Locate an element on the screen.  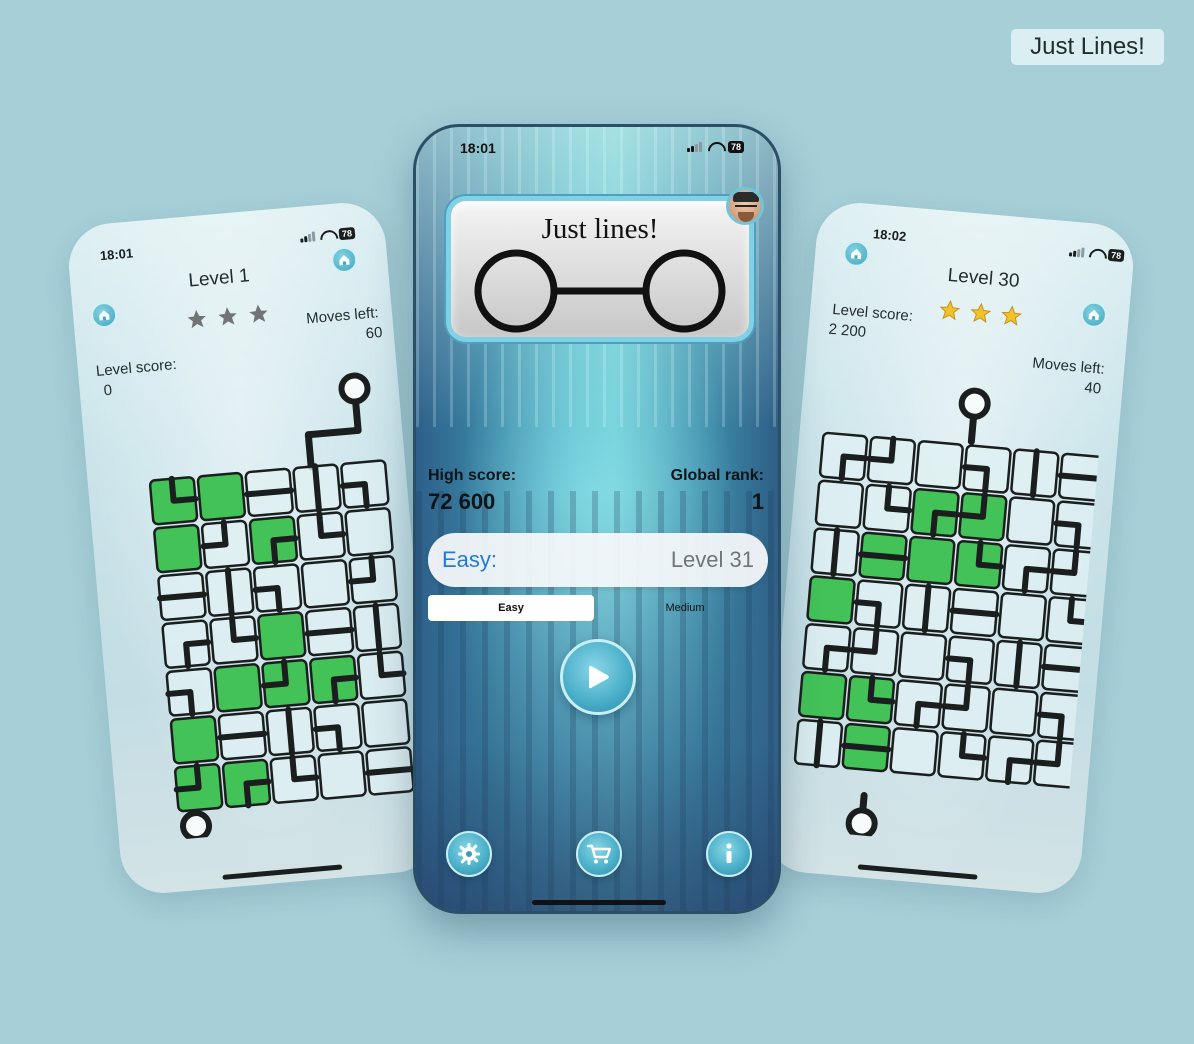
star-rating is located at coordinates (981, 312).